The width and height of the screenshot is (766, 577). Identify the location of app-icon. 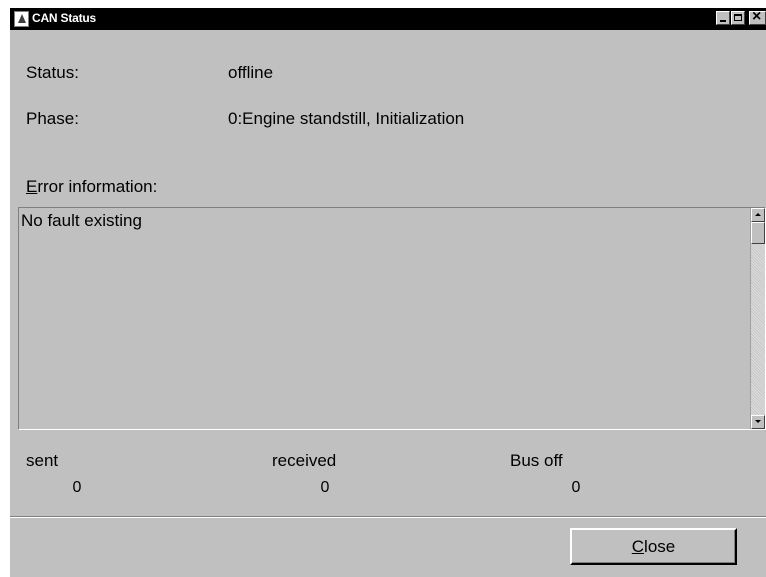
(21, 19).